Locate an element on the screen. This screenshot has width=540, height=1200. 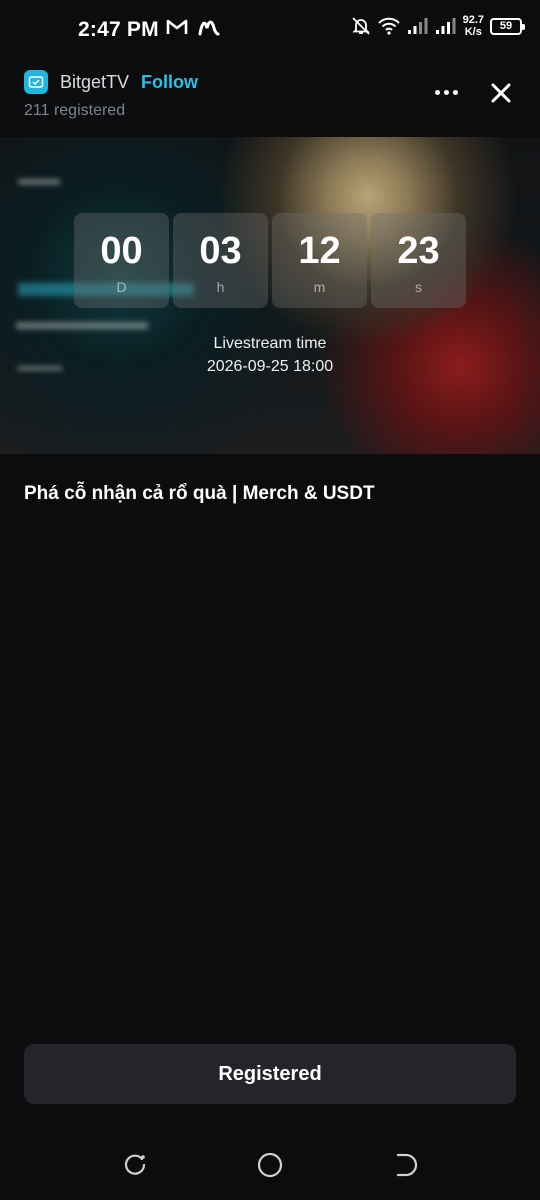
countdown-seconds: 23 s is located at coordinates (418, 260).